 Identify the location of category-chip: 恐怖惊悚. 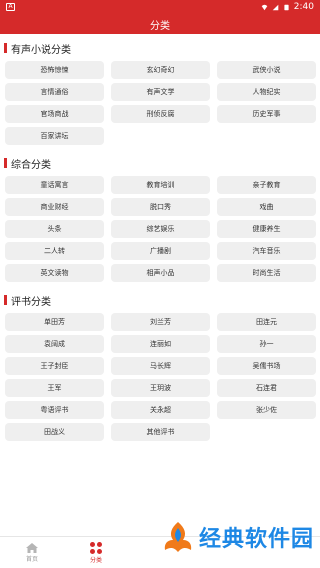
(54, 70).